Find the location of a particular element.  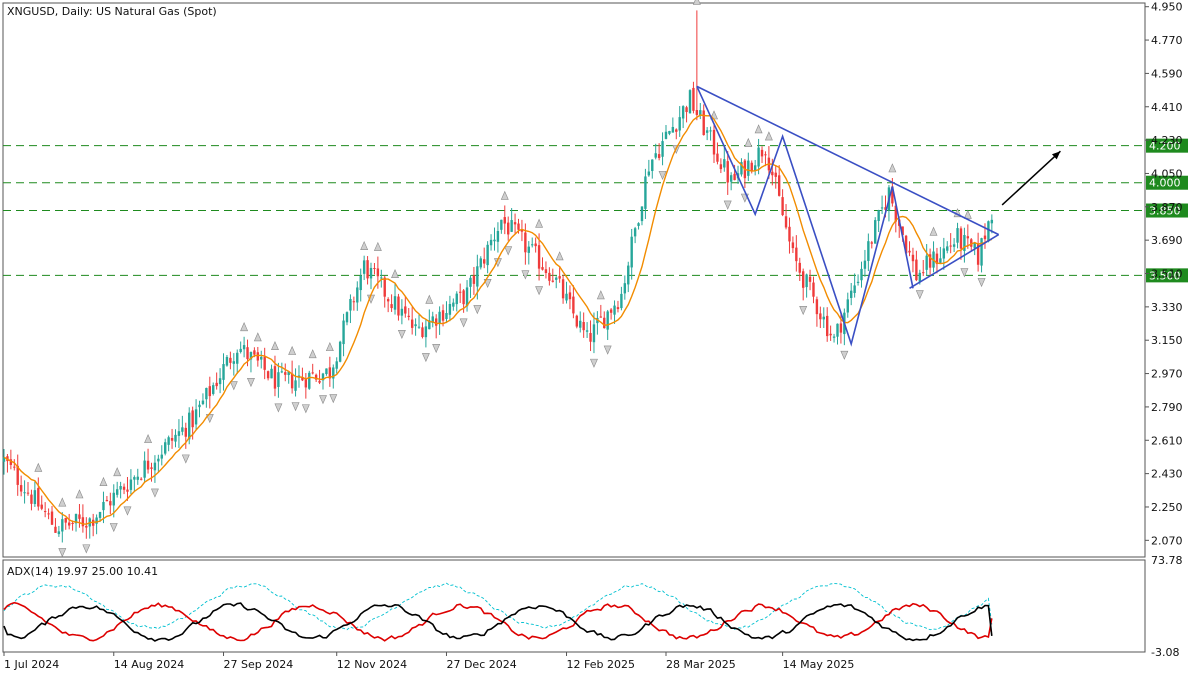

y-tick-label: 2.970 is located at coordinates (1167, 374).